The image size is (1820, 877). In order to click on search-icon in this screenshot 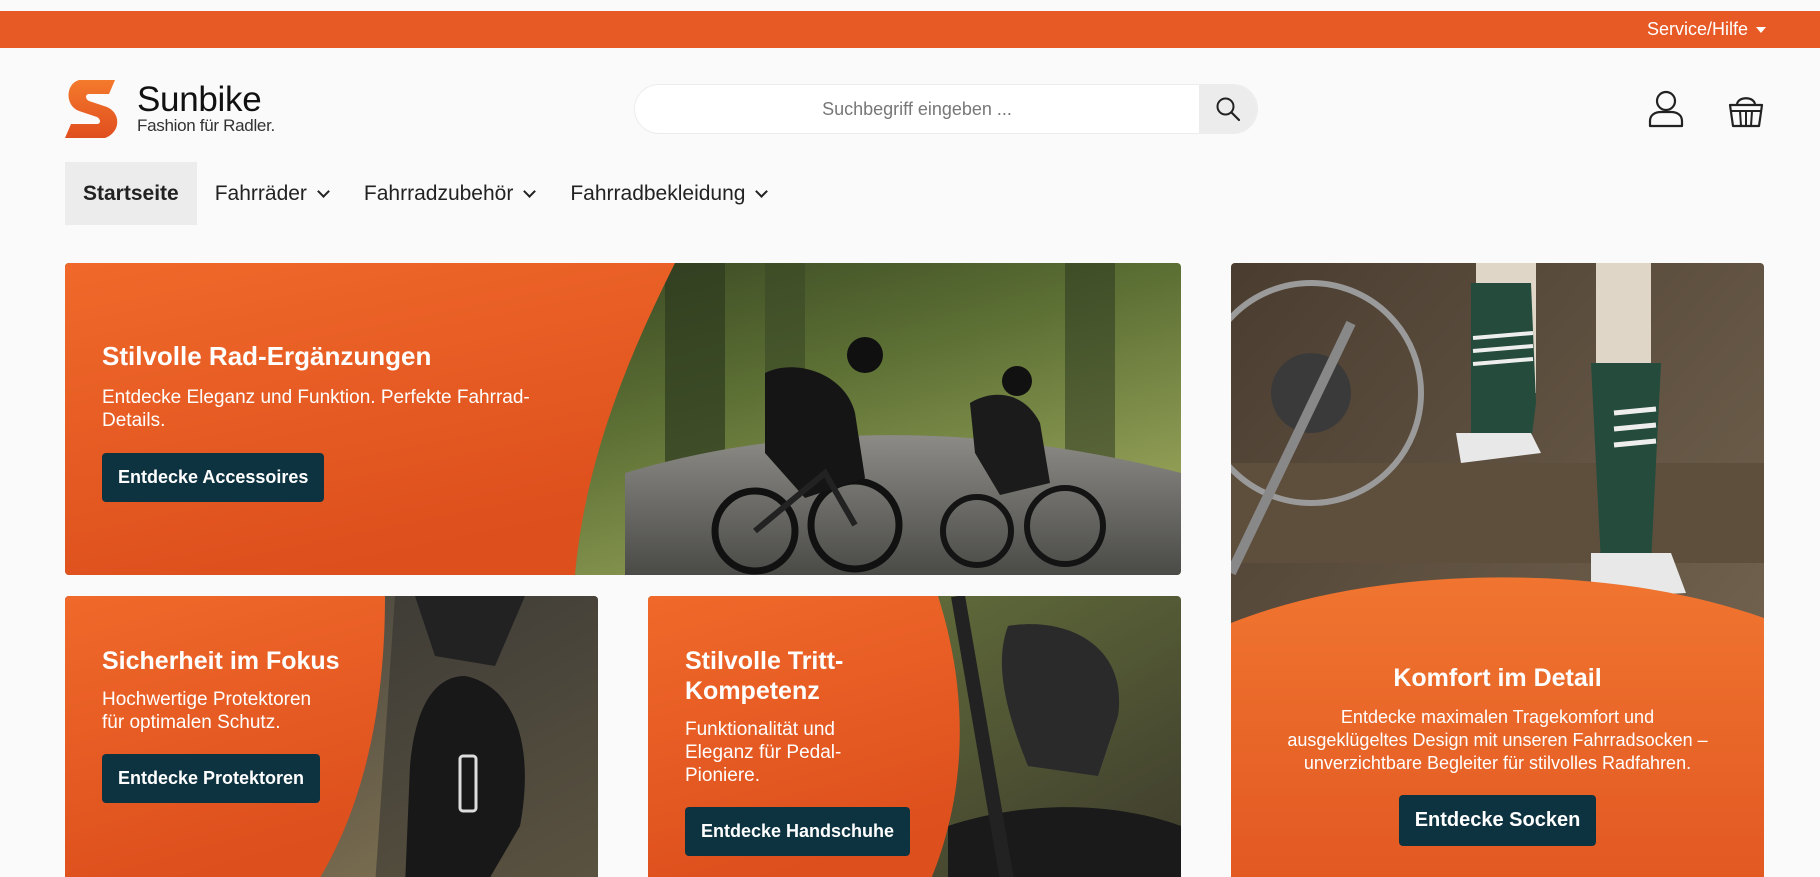, I will do `click(1228, 109)`.